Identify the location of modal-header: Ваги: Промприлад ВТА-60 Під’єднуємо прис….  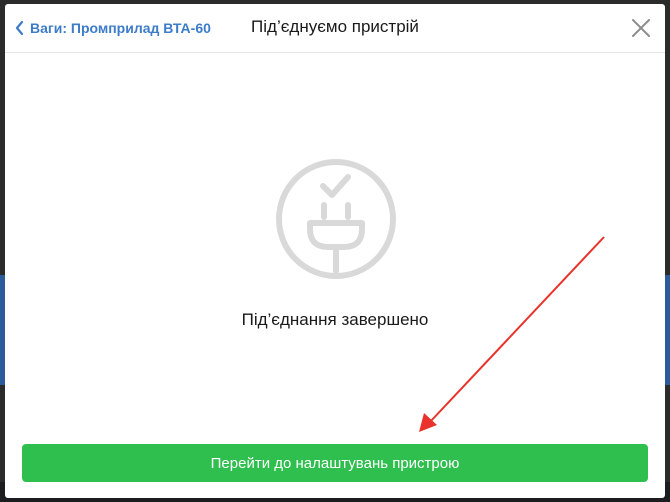
(335, 28).